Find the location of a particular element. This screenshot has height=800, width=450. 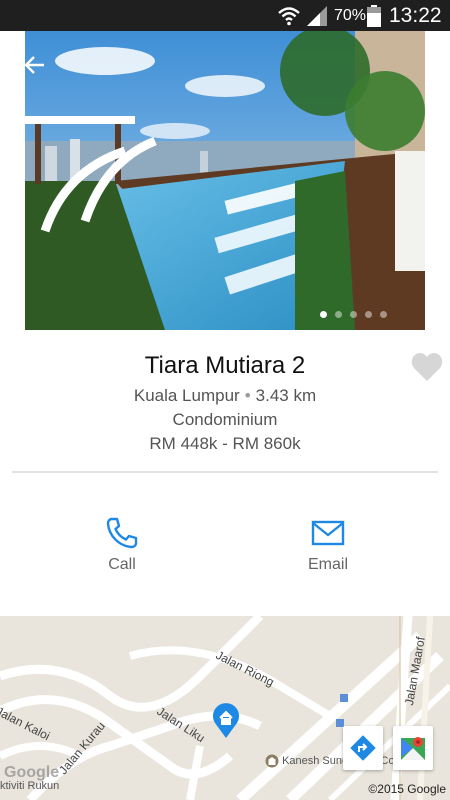

property-type: Condominium is located at coordinates (225, 419).